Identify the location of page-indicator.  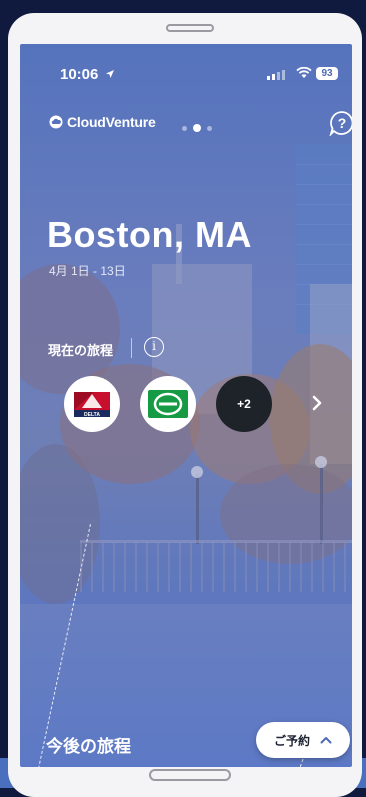
(197, 128).